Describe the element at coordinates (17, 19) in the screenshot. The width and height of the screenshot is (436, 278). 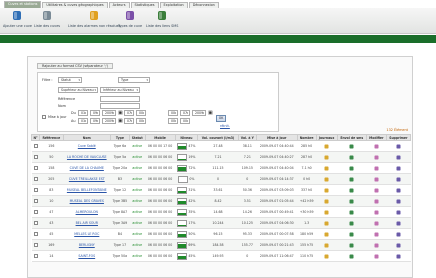
I see `toolbar-button-0: Ajouter une cuve` at that location.